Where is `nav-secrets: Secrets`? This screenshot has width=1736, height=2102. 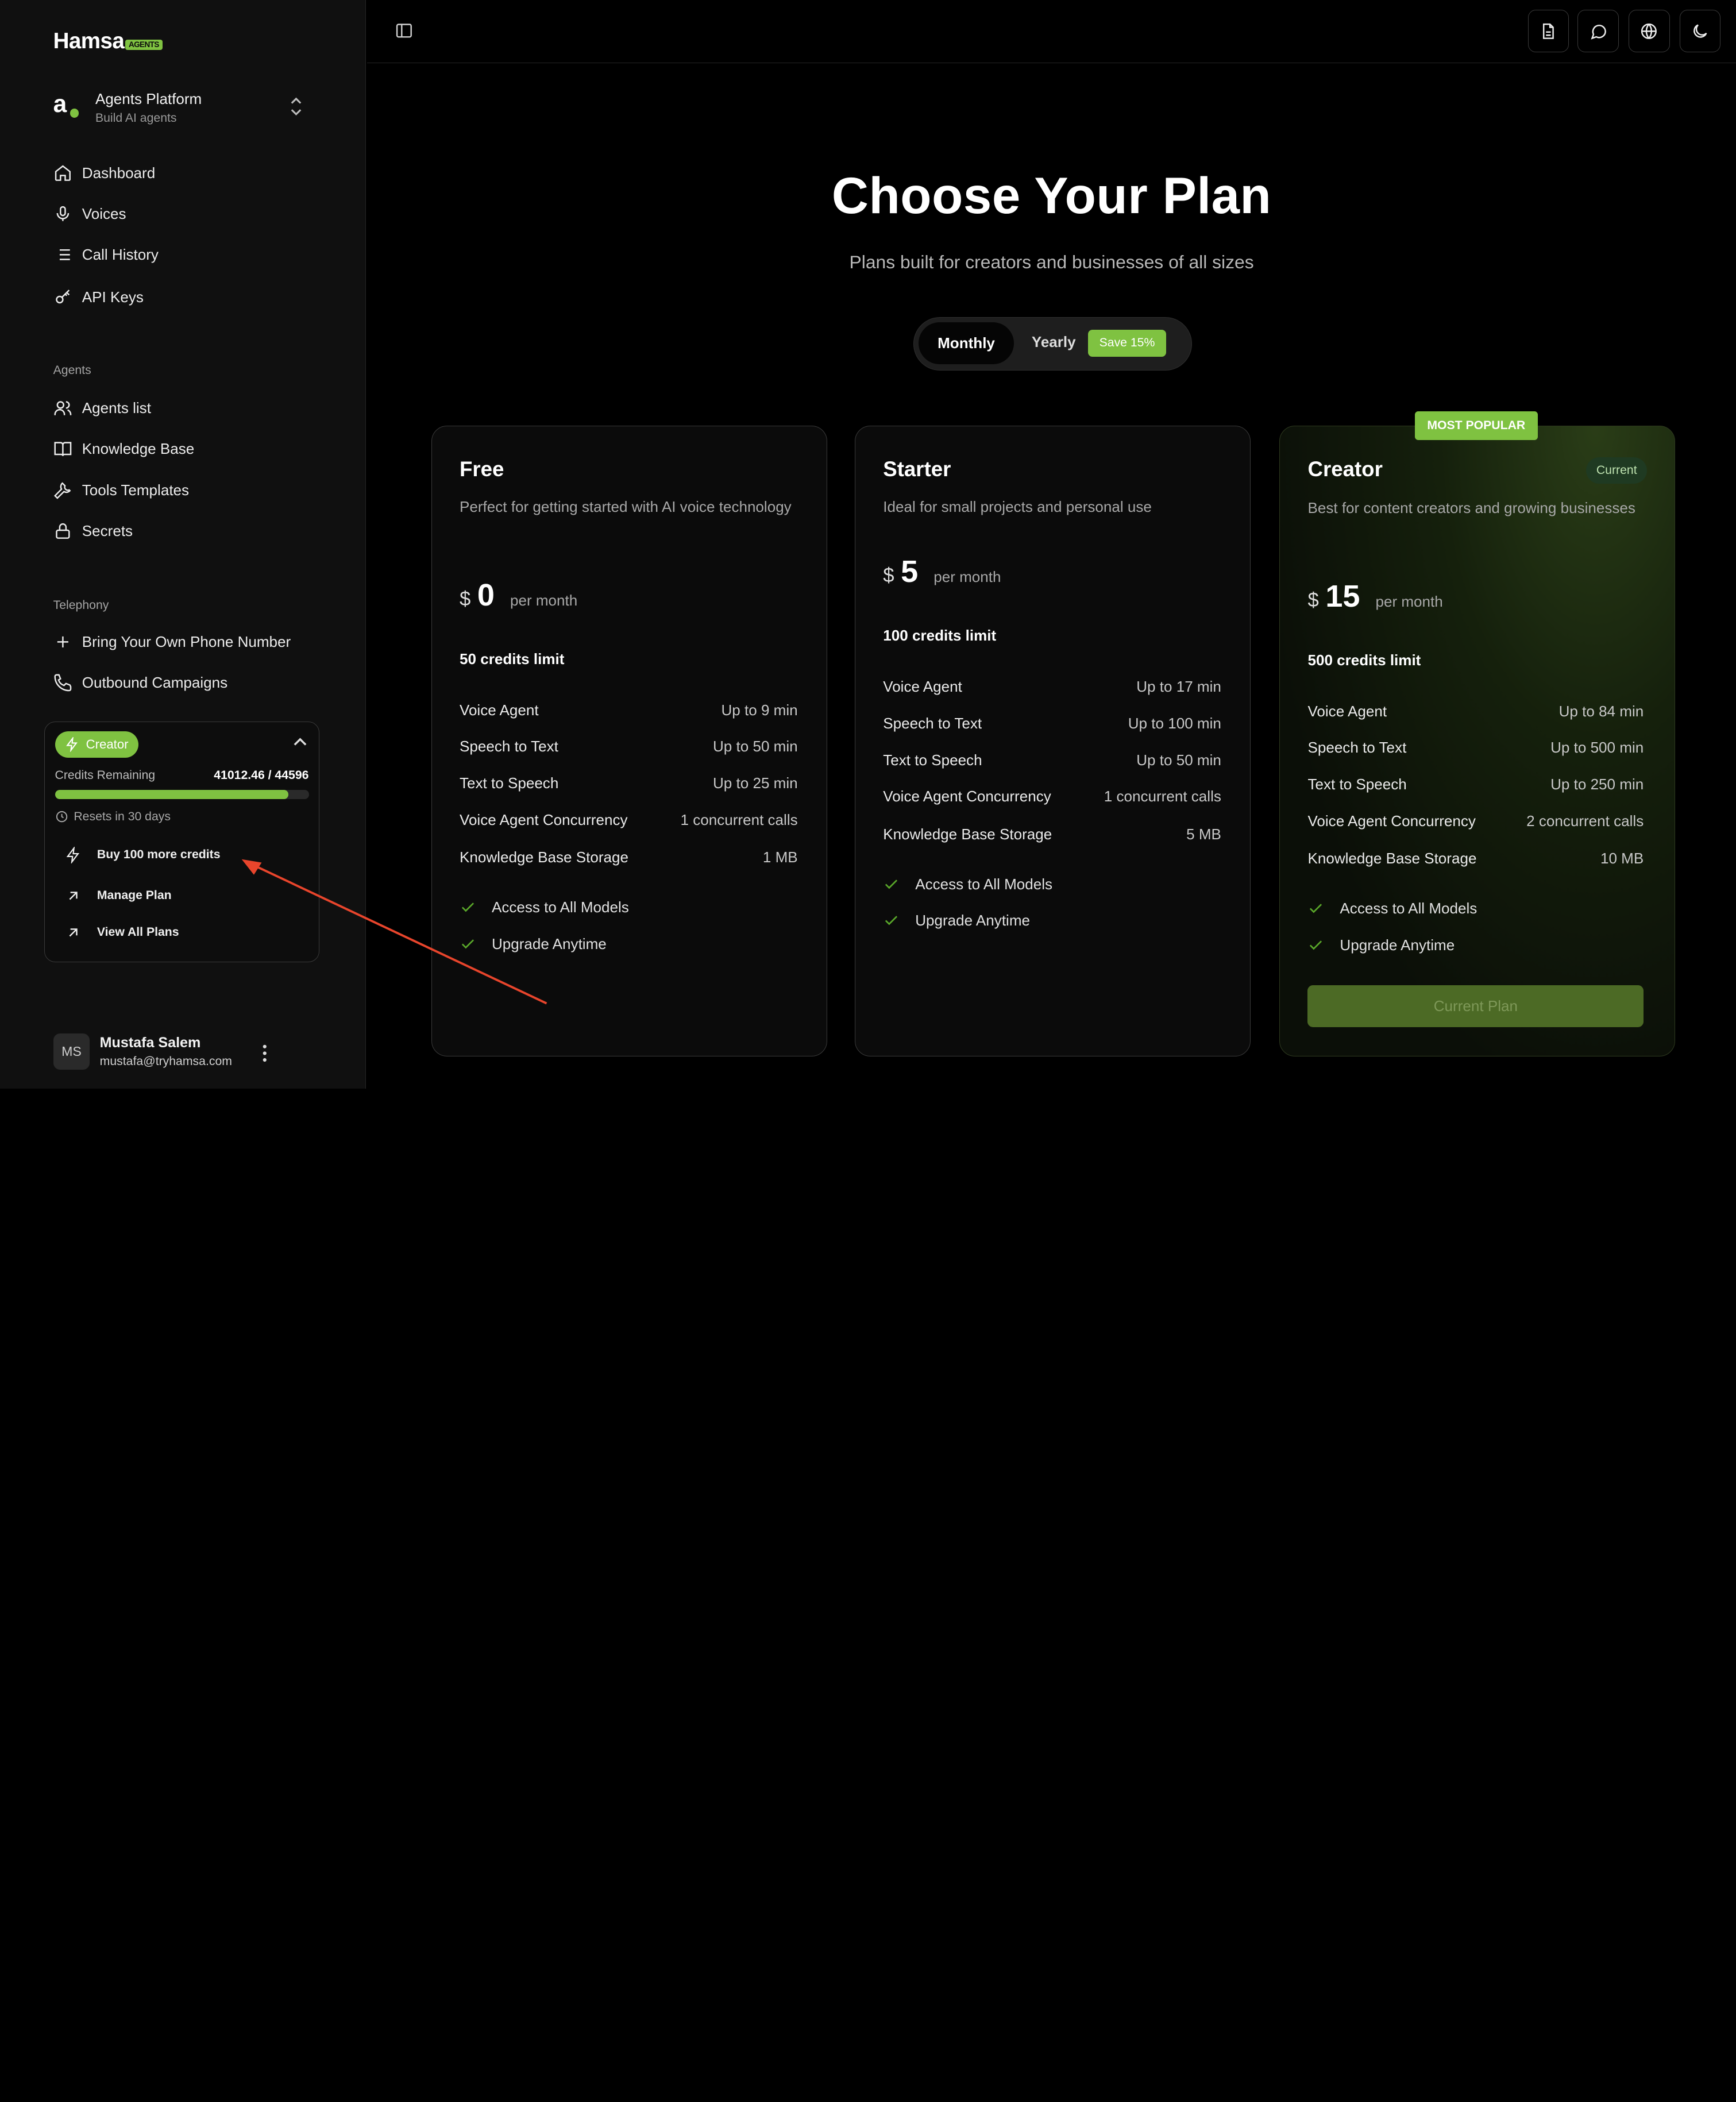 nav-secrets: Secrets is located at coordinates (93, 531).